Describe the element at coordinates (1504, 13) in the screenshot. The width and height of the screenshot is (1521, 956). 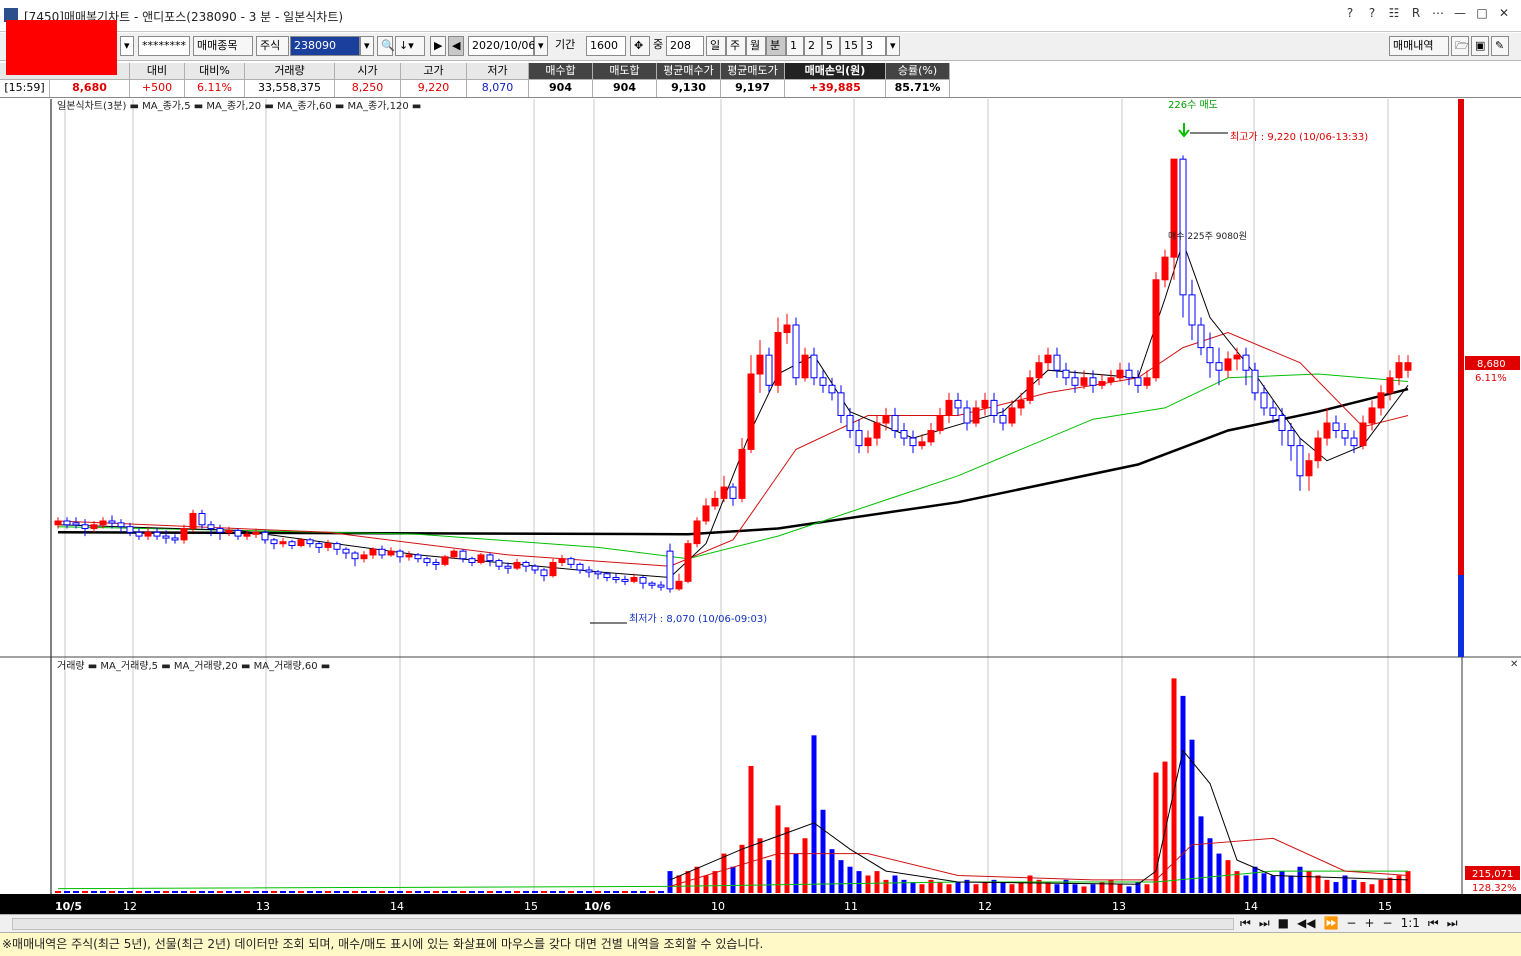
I see `close-button: ✕` at that location.